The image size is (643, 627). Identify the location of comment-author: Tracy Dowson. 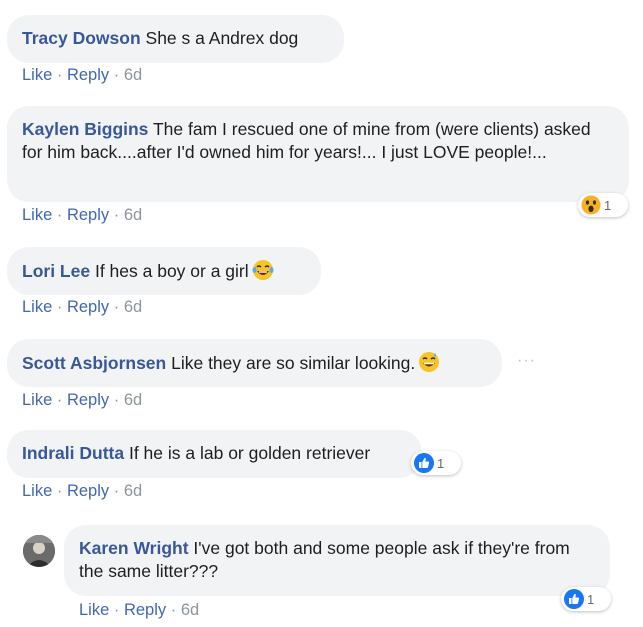
(81, 38).